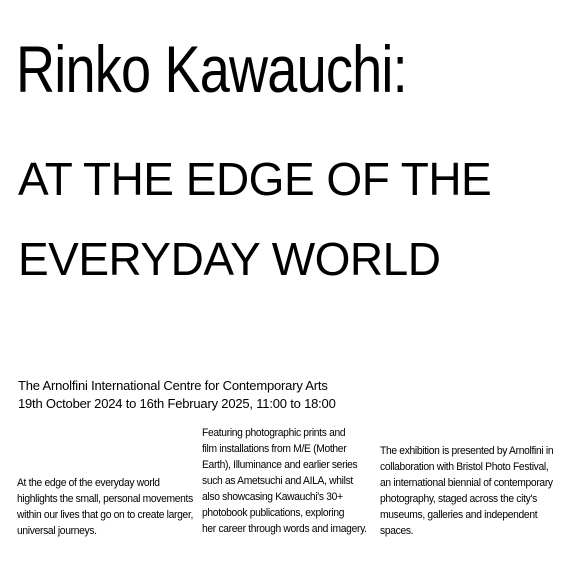 The image size is (567, 567). Describe the element at coordinates (229, 259) in the screenshot. I see `exhibition-title-line-2: EVERYDAY WORLD` at that location.